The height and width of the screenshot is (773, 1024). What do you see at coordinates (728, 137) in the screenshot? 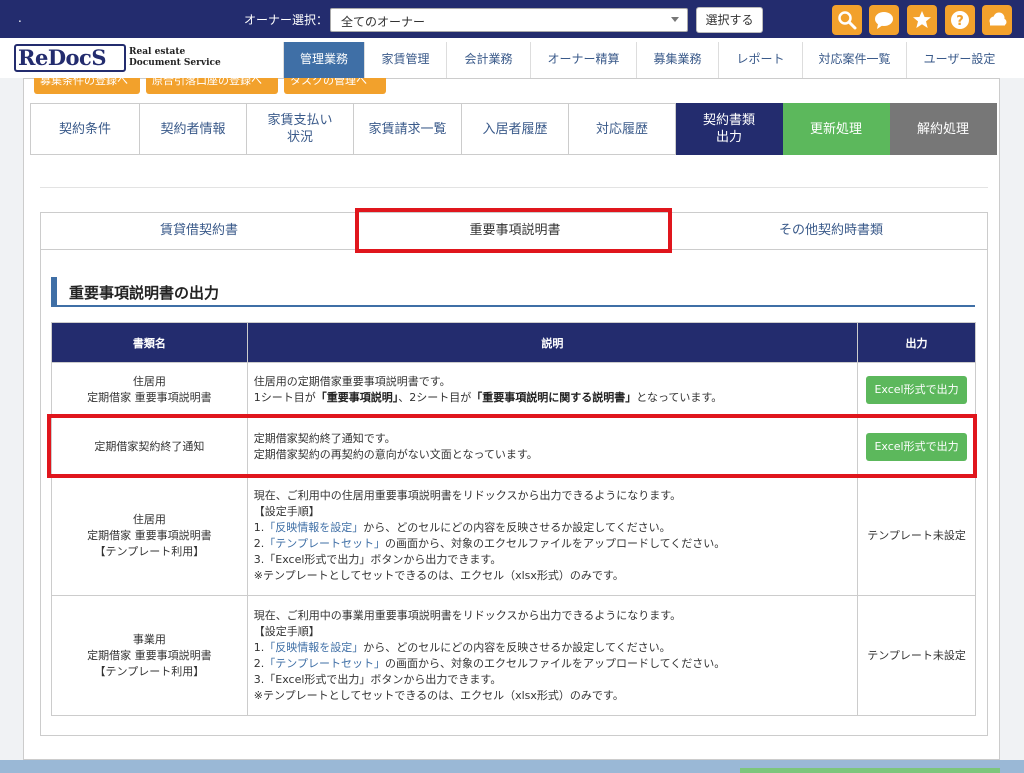
I see `tab-keiyaku-shorui-label-2: 出力` at bounding box center [728, 137].